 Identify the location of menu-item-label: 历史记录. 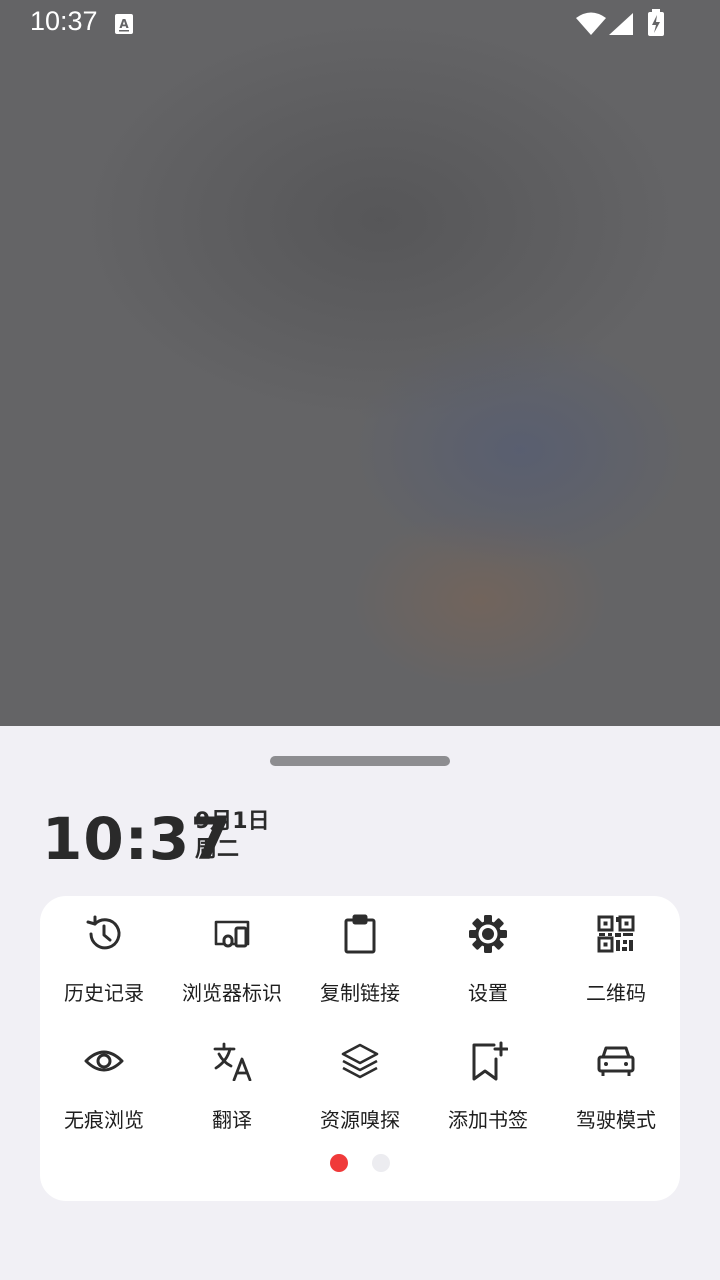
(104, 993).